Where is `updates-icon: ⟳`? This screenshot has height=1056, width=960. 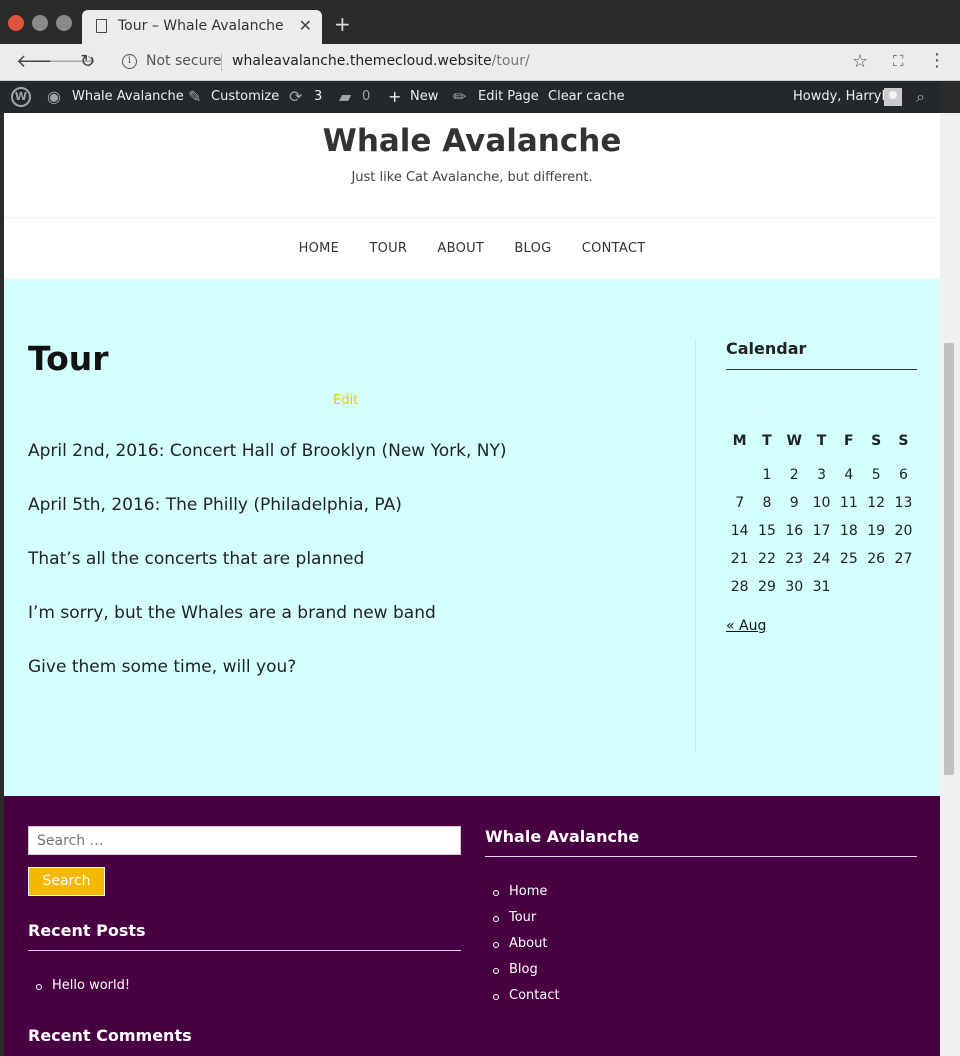 updates-icon: ⟳ is located at coordinates (296, 96).